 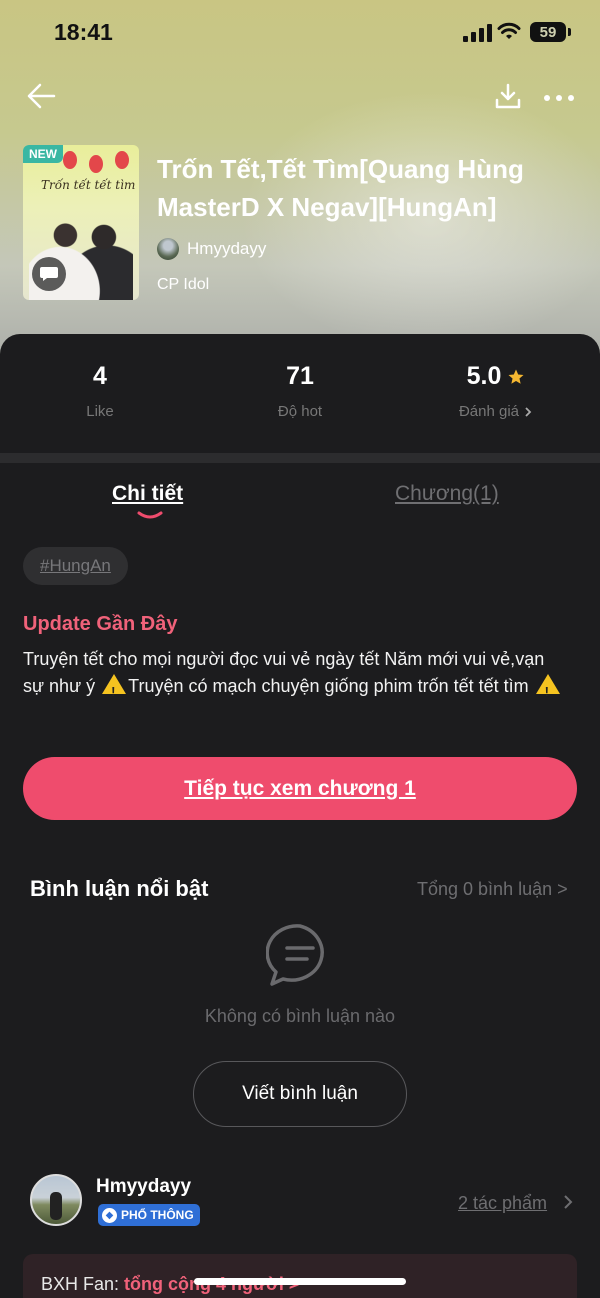 What do you see at coordinates (150, 515) in the screenshot?
I see `tab-active-indicator` at bounding box center [150, 515].